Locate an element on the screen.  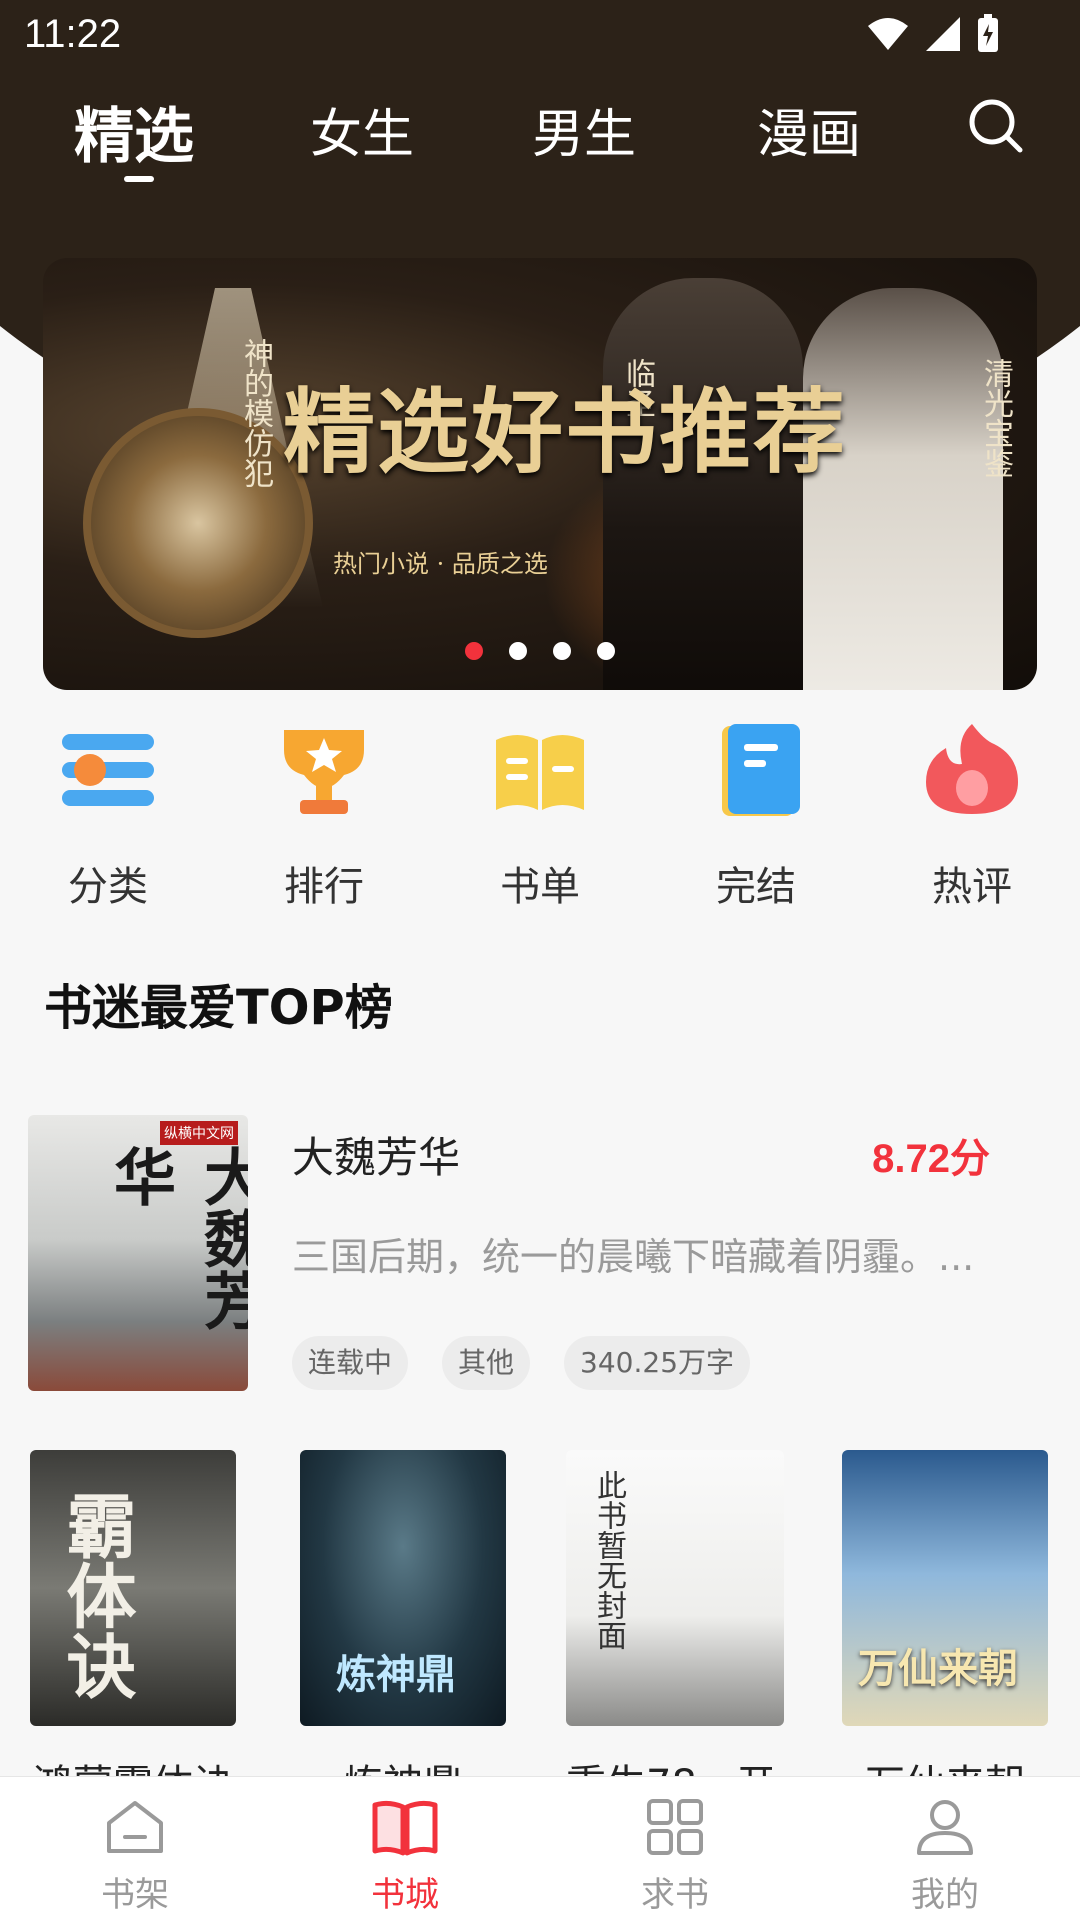
banner-side-title-1: 神的模仿犯 is located at coordinates (255, 413).